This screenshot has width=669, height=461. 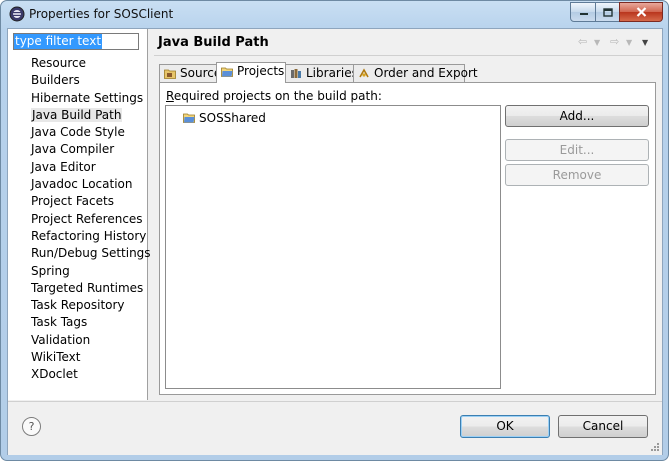 What do you see at coordinates (655, 447) in the screenshot?
I see `resize-grip-icon` at bounding box center [655, 447].